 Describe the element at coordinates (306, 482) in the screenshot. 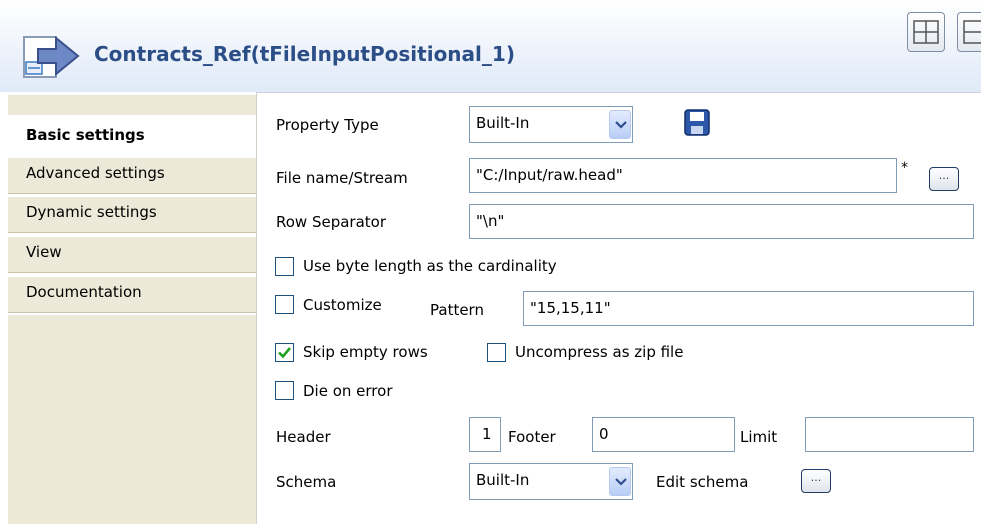

I see `schema-label: Schema` at that location.